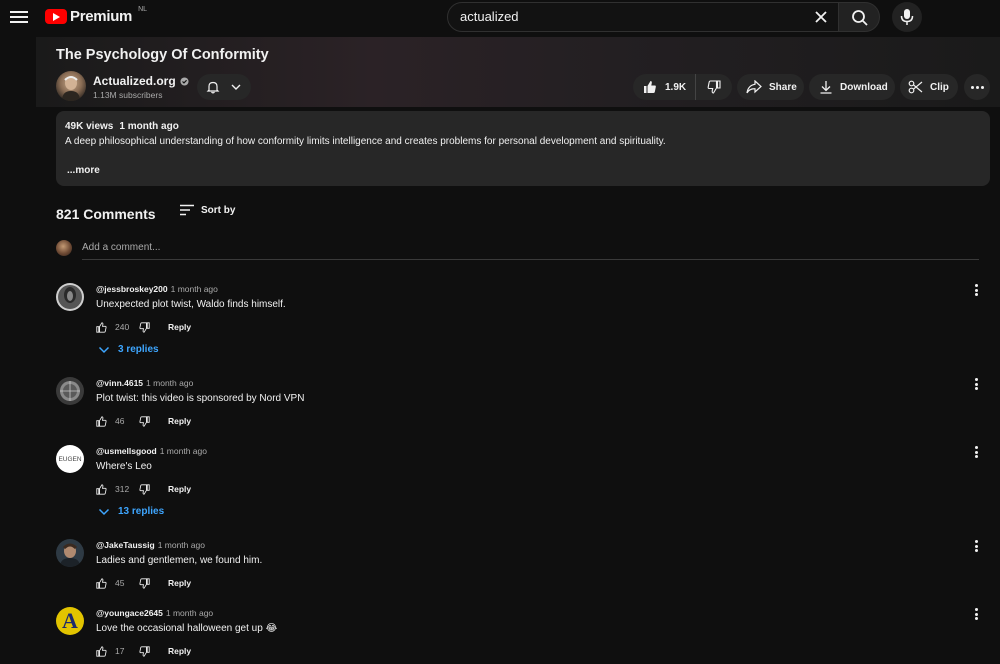  What do you see at coordinates (929, 87) in the screenshot?
I see `clip-button: Clip` at bounding box center [929, 87].